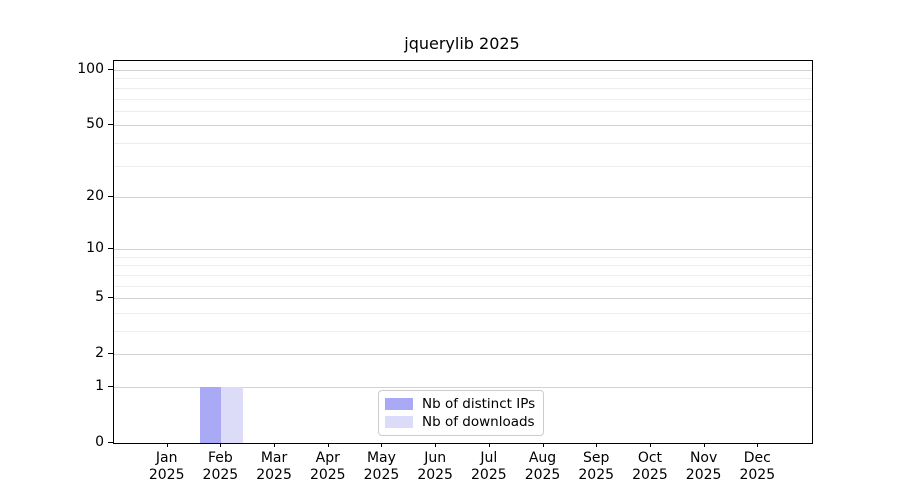 The width and height of the screenshot is (900, 500). Describe the element at coordinates (461, 413) in the screenshot. I see `legend: Nb of distinct IPs Nb of downloads` at that location.